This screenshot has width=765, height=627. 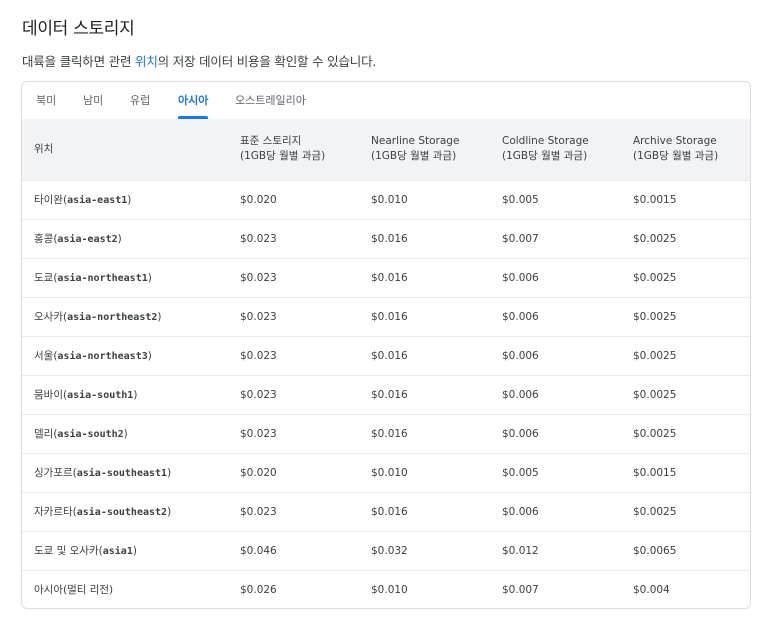 I want to click on location-link: 위치, so click(x=146, y=61).